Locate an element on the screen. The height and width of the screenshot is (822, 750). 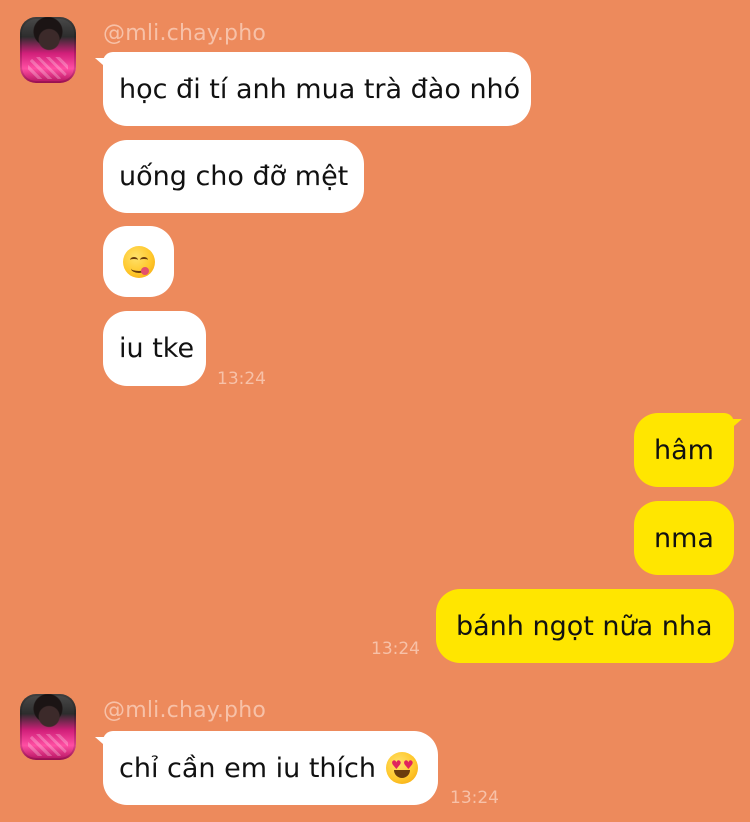
outgoing-message-bubble: hâm is located at coordinates (684, 450).